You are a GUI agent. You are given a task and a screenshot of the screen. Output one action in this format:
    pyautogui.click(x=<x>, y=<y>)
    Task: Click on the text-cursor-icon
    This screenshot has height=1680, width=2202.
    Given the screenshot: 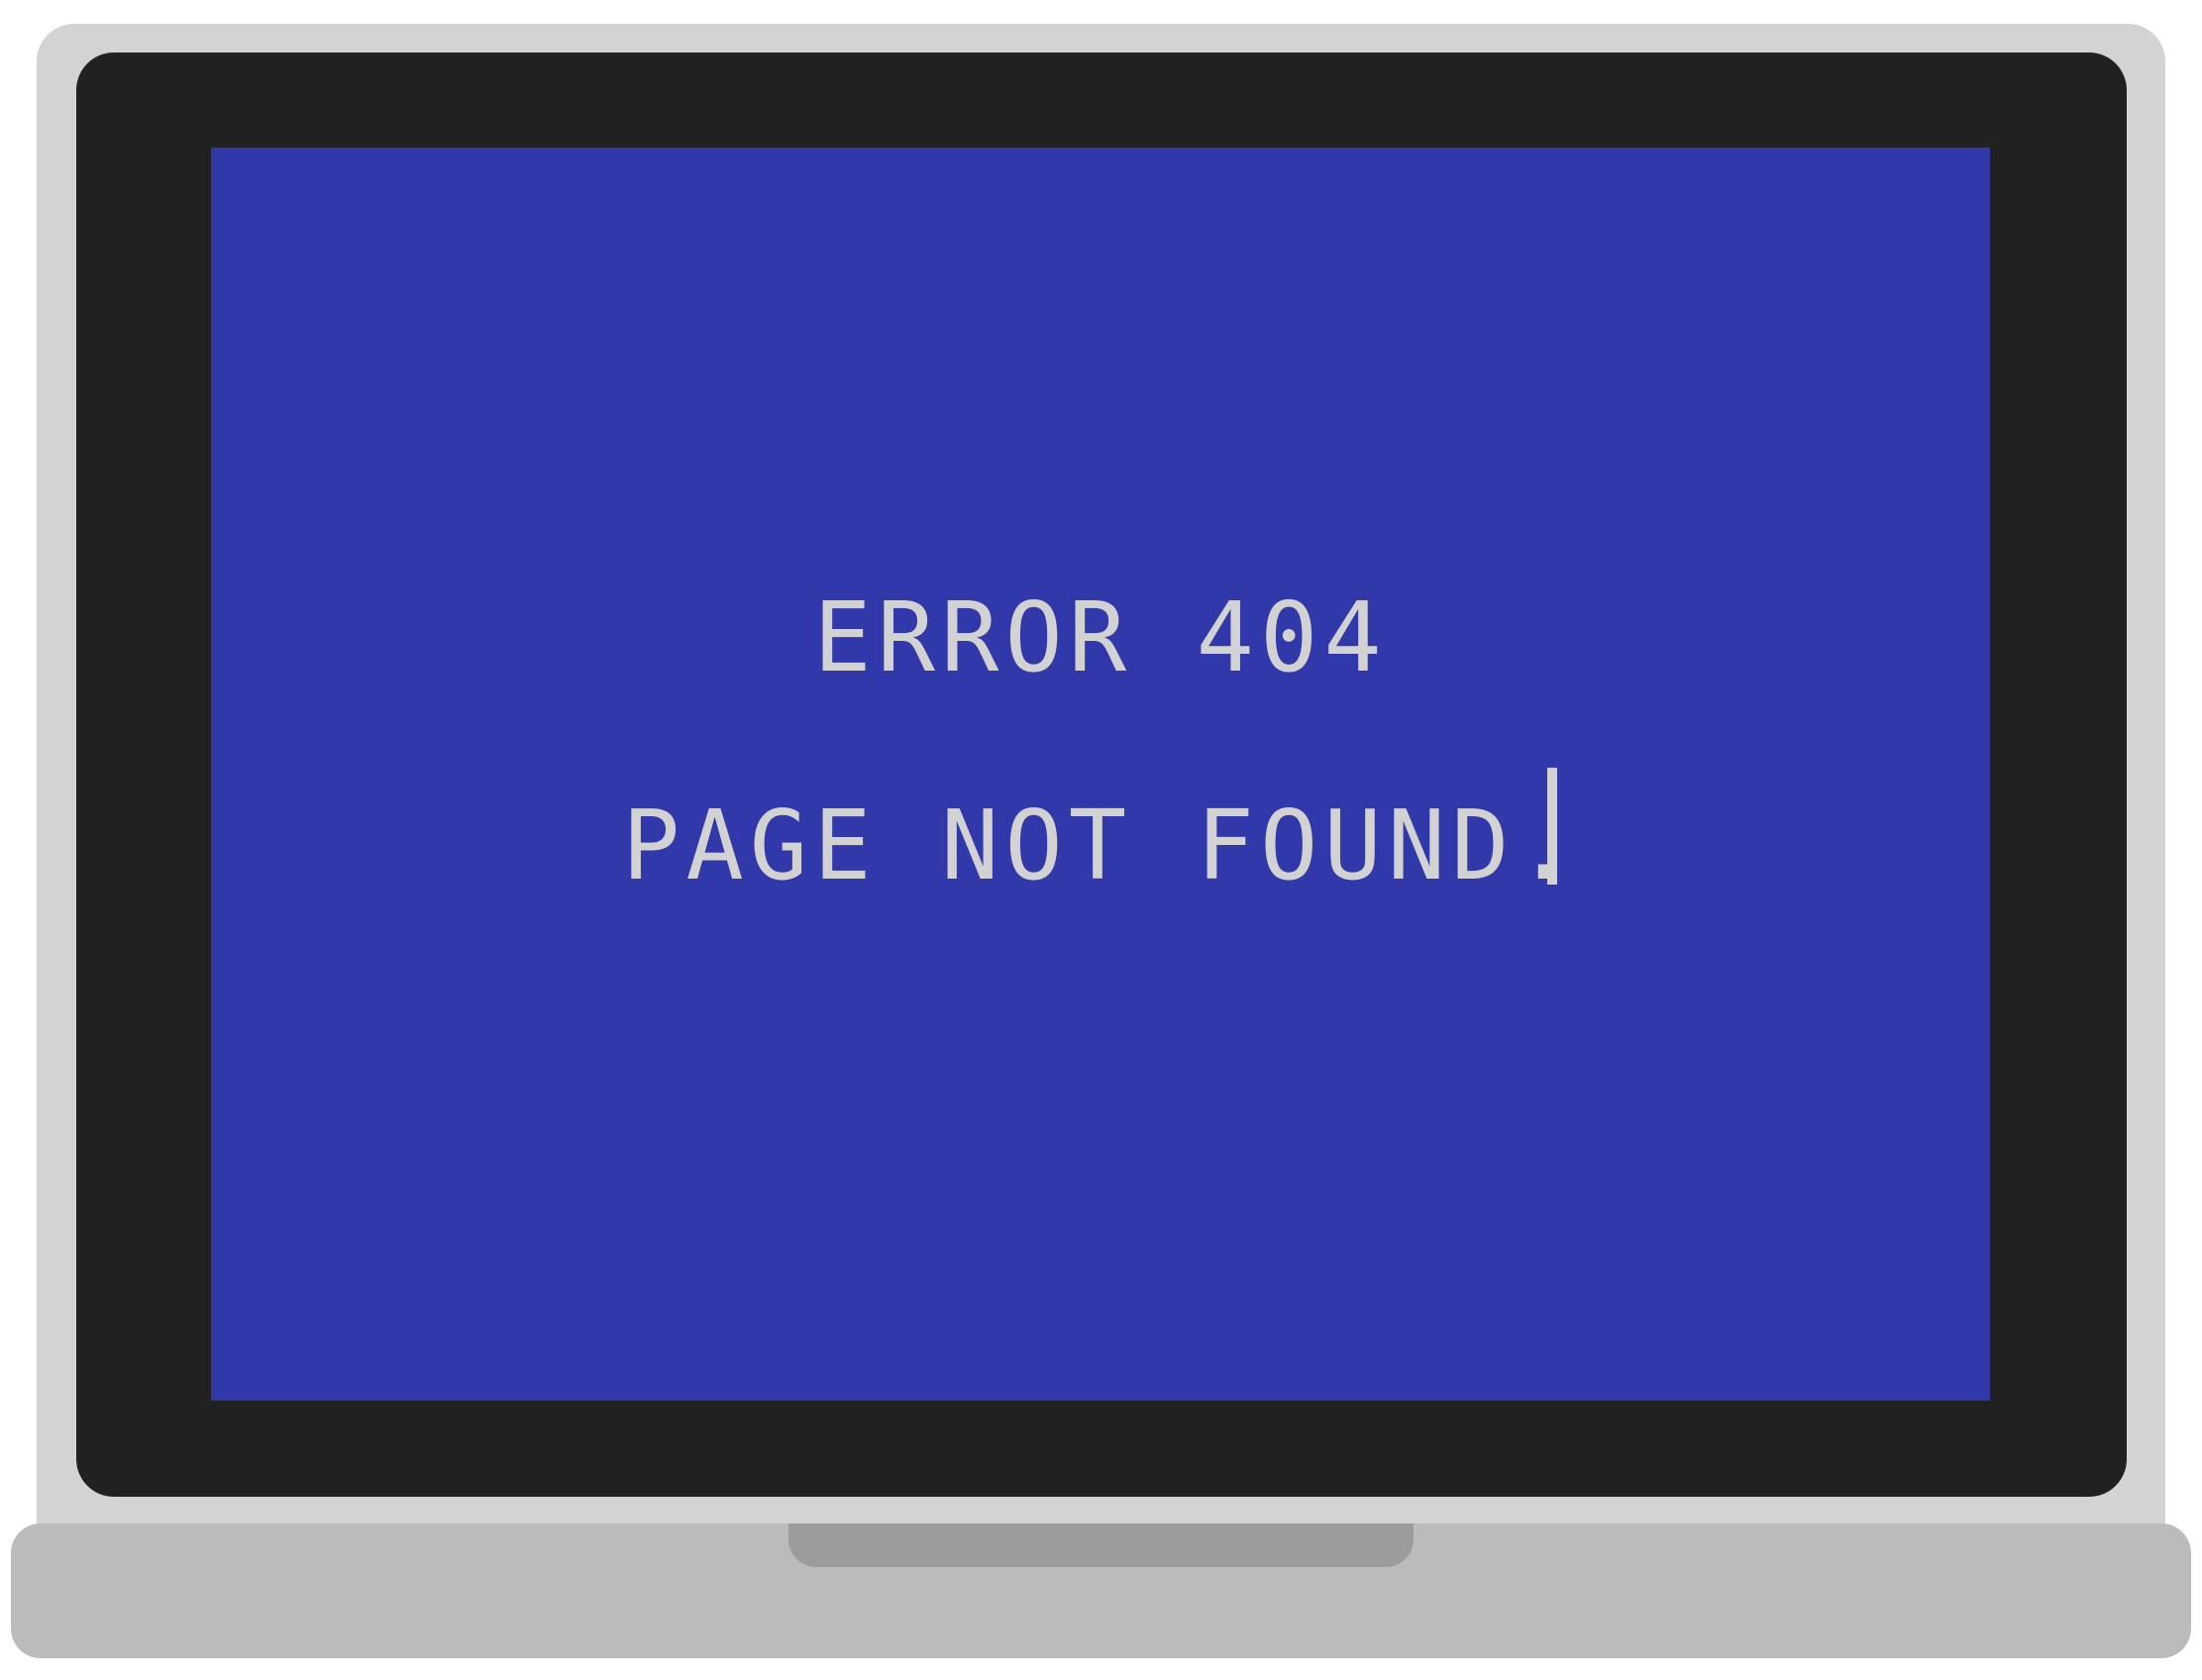 What is the action you would take?
    pyautogui.click(x=1552, y=826)
    